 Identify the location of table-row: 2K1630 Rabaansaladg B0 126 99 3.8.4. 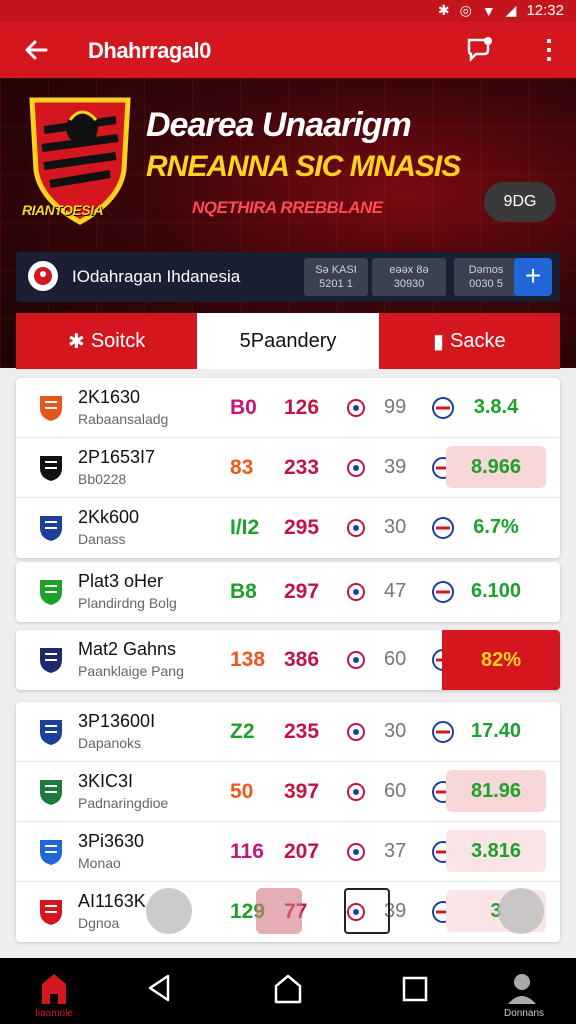
(288, 408).